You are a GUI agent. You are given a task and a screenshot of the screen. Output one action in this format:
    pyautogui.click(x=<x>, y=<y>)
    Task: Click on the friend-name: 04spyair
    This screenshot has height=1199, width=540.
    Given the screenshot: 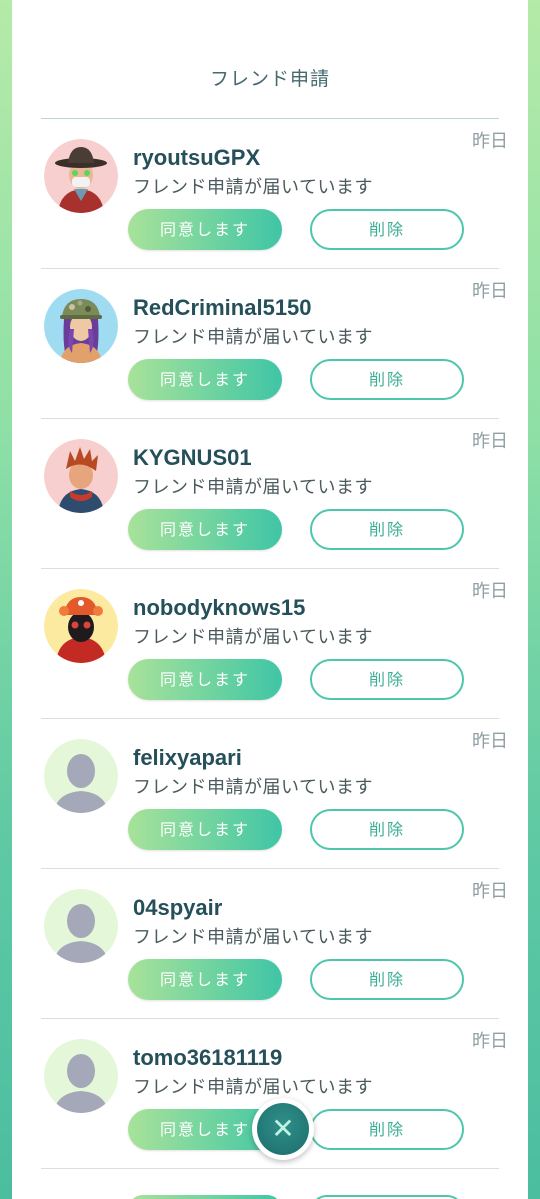 What is the action you would take?
    pyautogui.click(x=178, y=907)
    